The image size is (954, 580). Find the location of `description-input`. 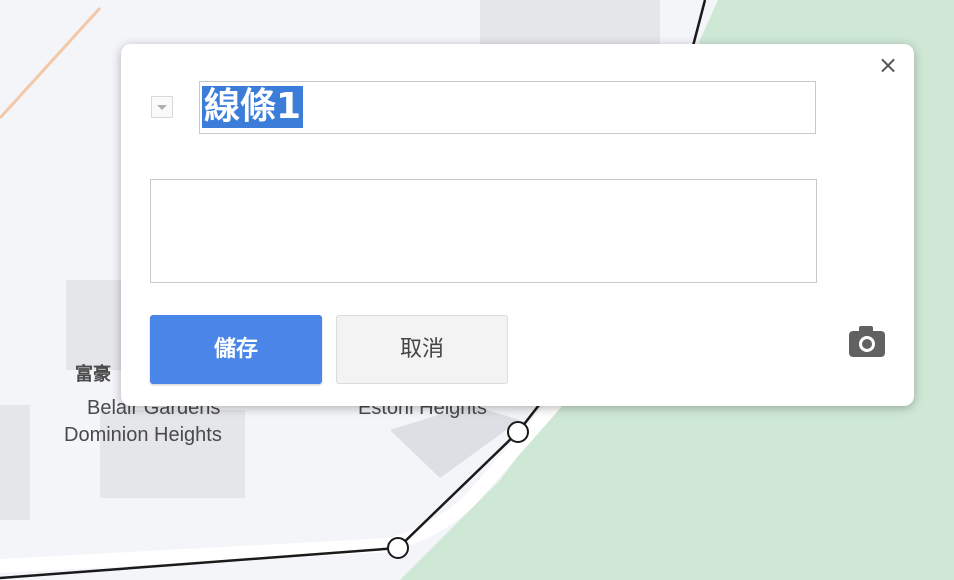

description-input is located at coordinates (483, 231).